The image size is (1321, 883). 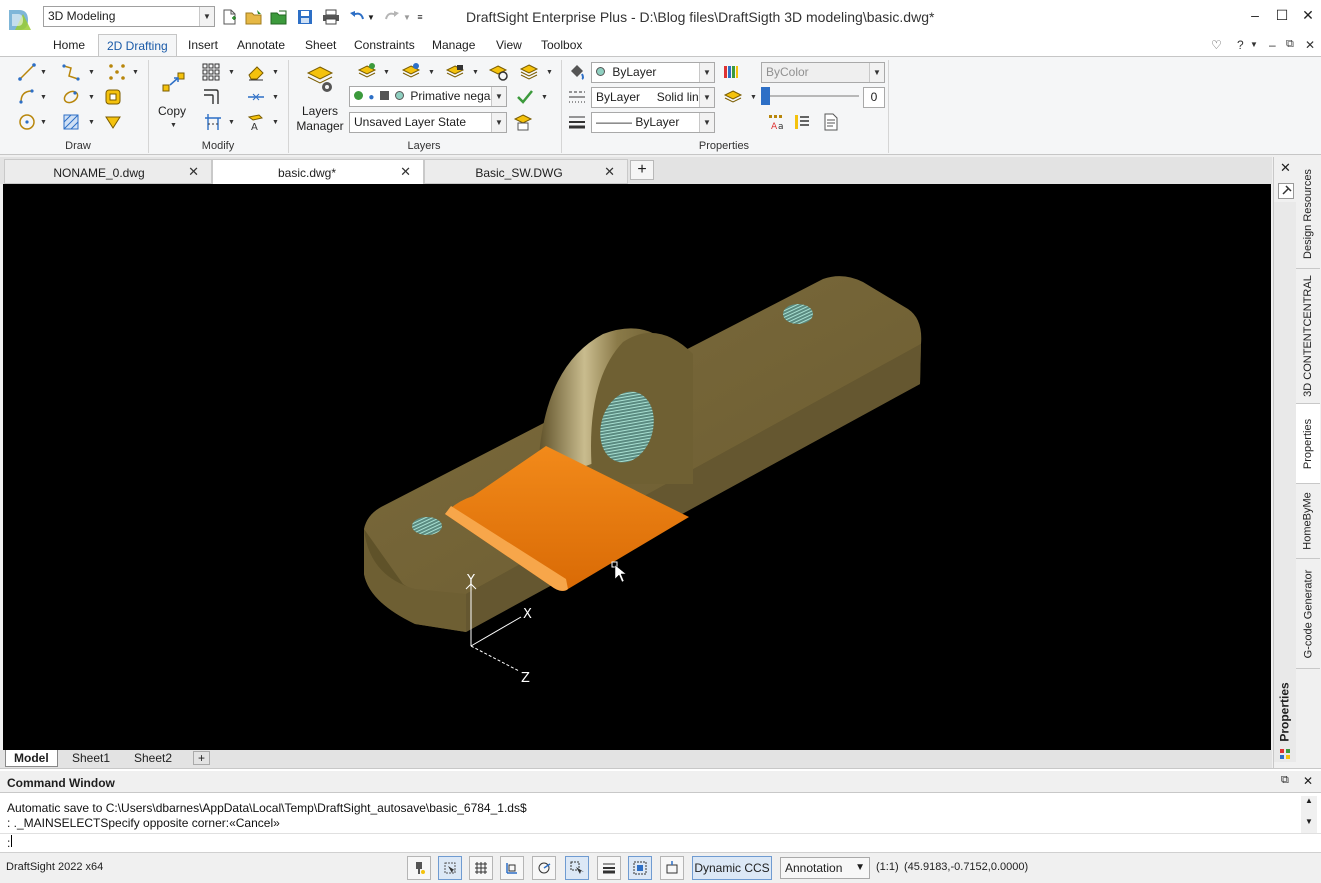 I want to click on new-file-icon, so click(x=229, y=17).